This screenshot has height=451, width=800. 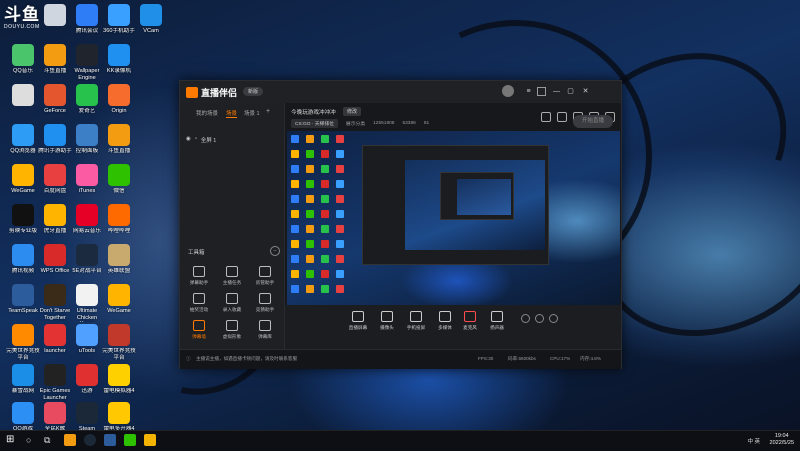 I want to click on go-live-button: 开始直播, so click(x=593, y=121).